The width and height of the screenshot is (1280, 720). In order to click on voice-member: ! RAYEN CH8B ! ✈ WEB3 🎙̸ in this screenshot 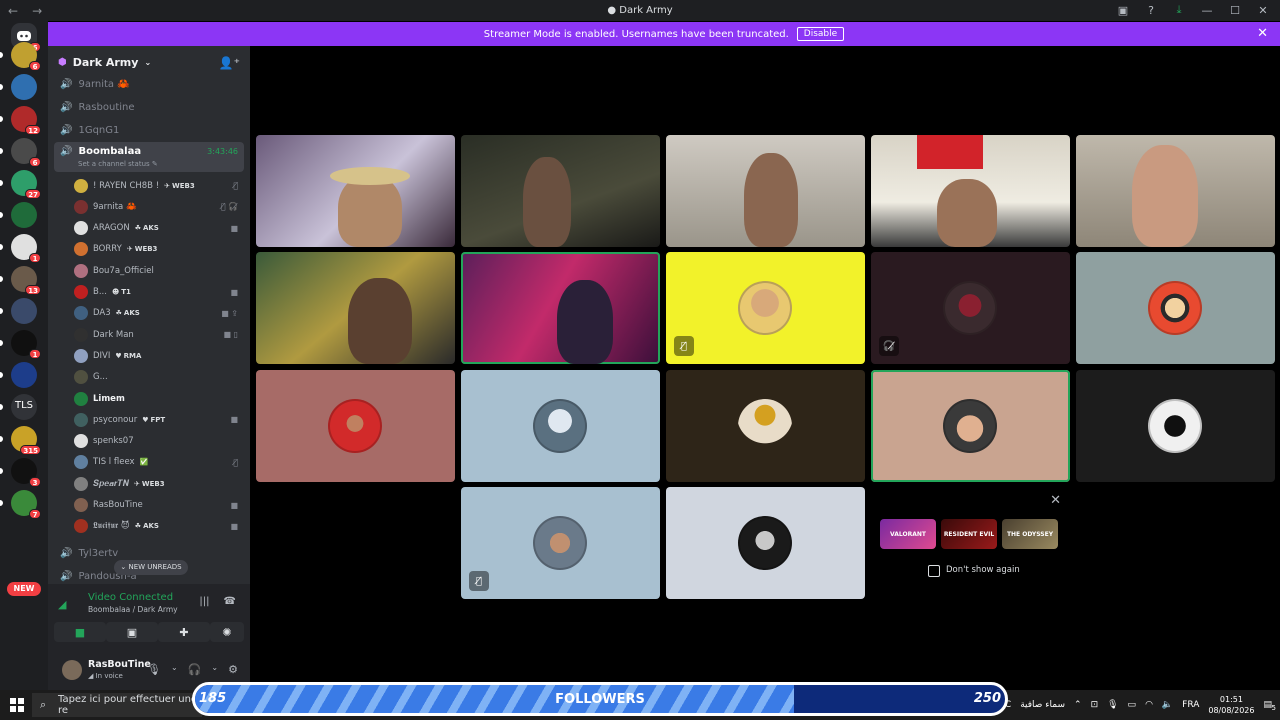, I will do `click(159, 185)`.